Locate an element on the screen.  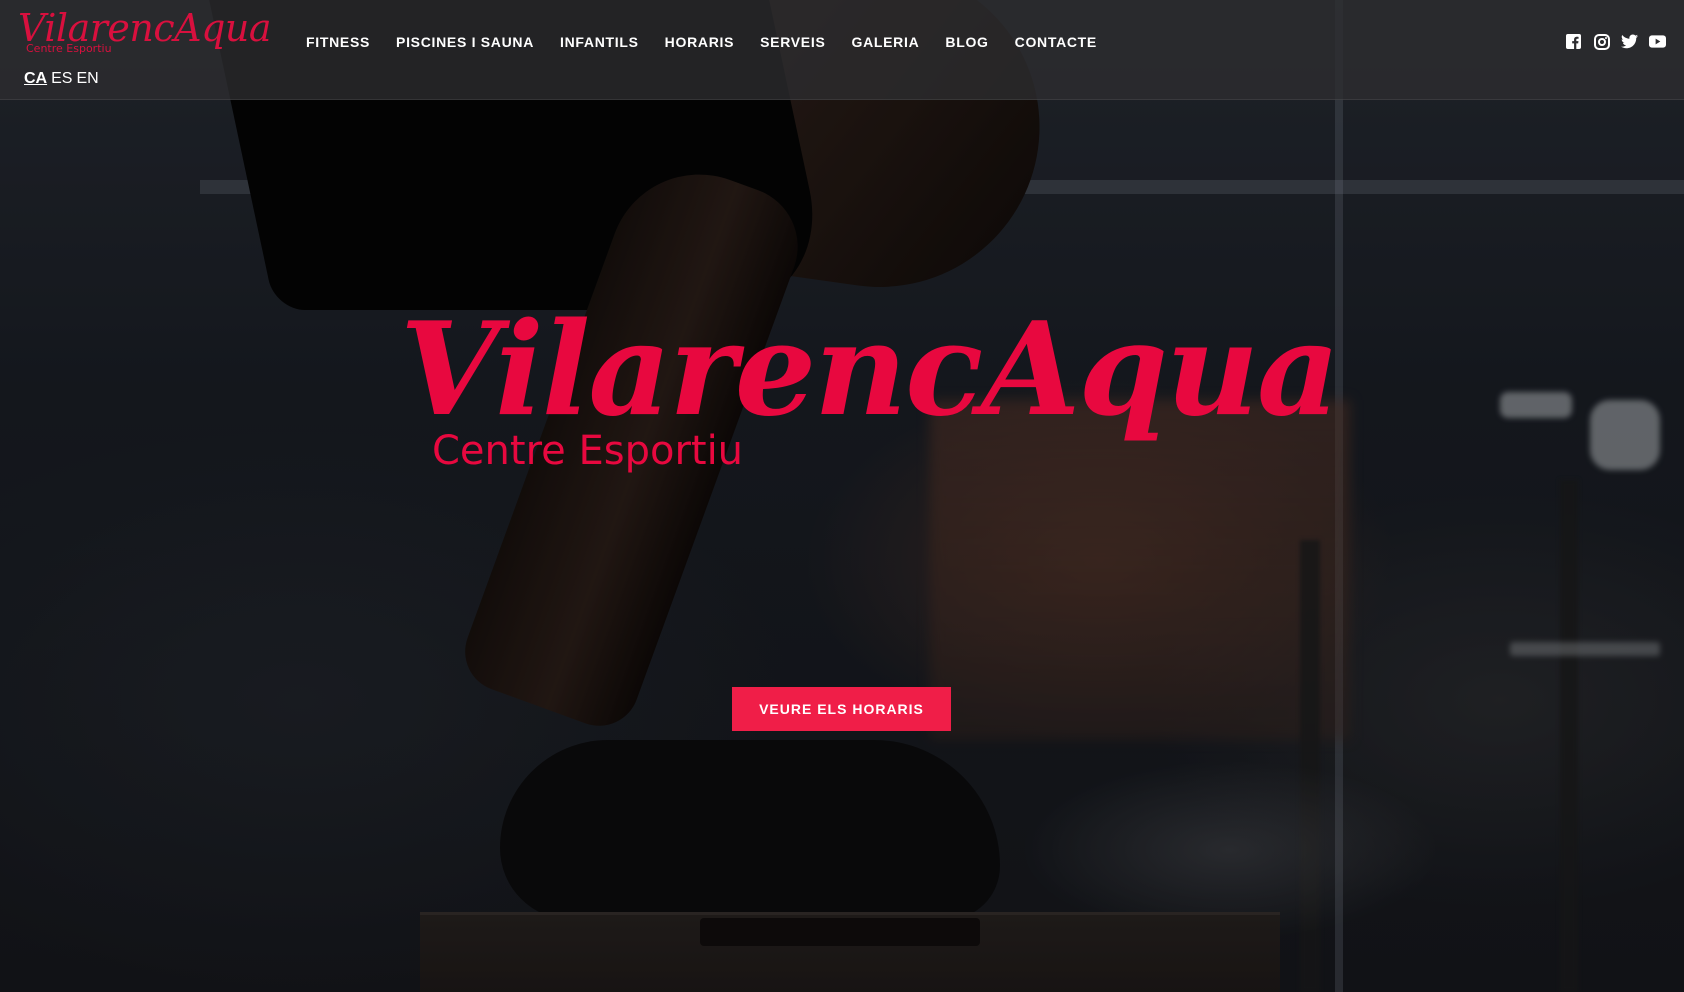
logo-subtitle: Centre Esportiu is located at coordinates (69, 48).